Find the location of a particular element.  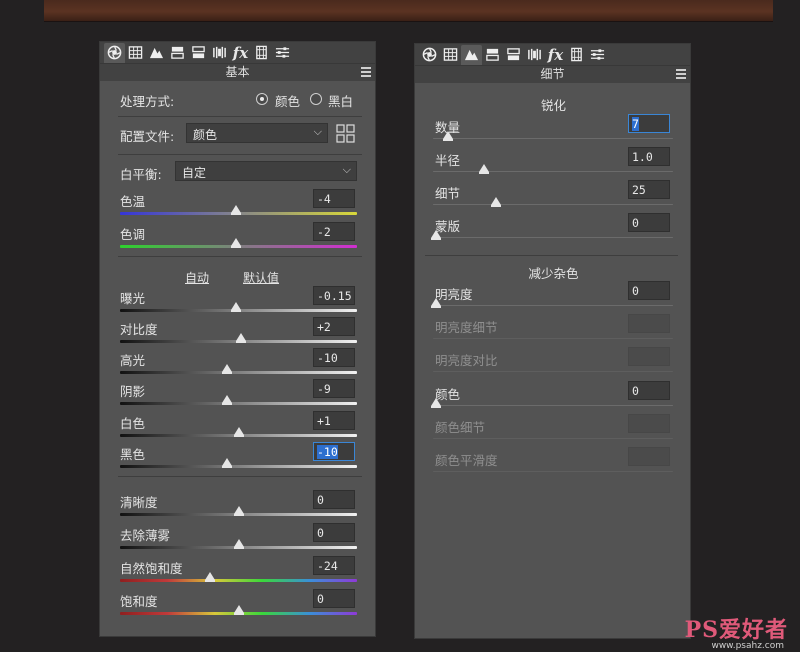

color-radio-label: 颜色 is located at coordinates (288, 101).